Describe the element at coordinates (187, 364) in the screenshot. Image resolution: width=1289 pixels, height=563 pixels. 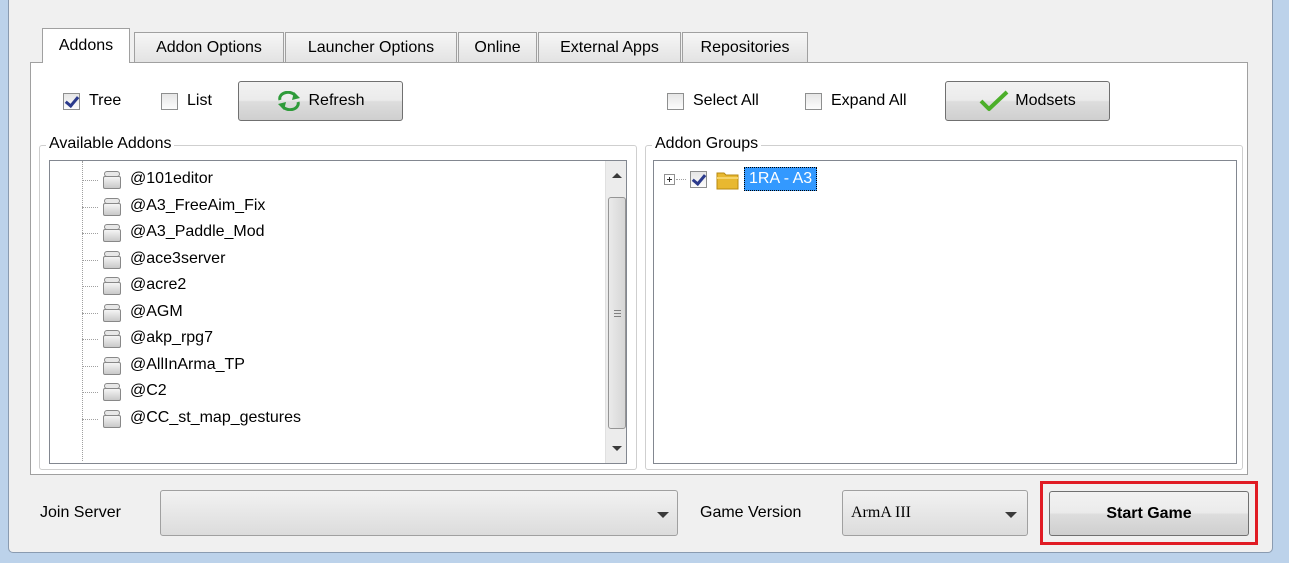
I see `addon-name: @AllInArma_TP` at that location.